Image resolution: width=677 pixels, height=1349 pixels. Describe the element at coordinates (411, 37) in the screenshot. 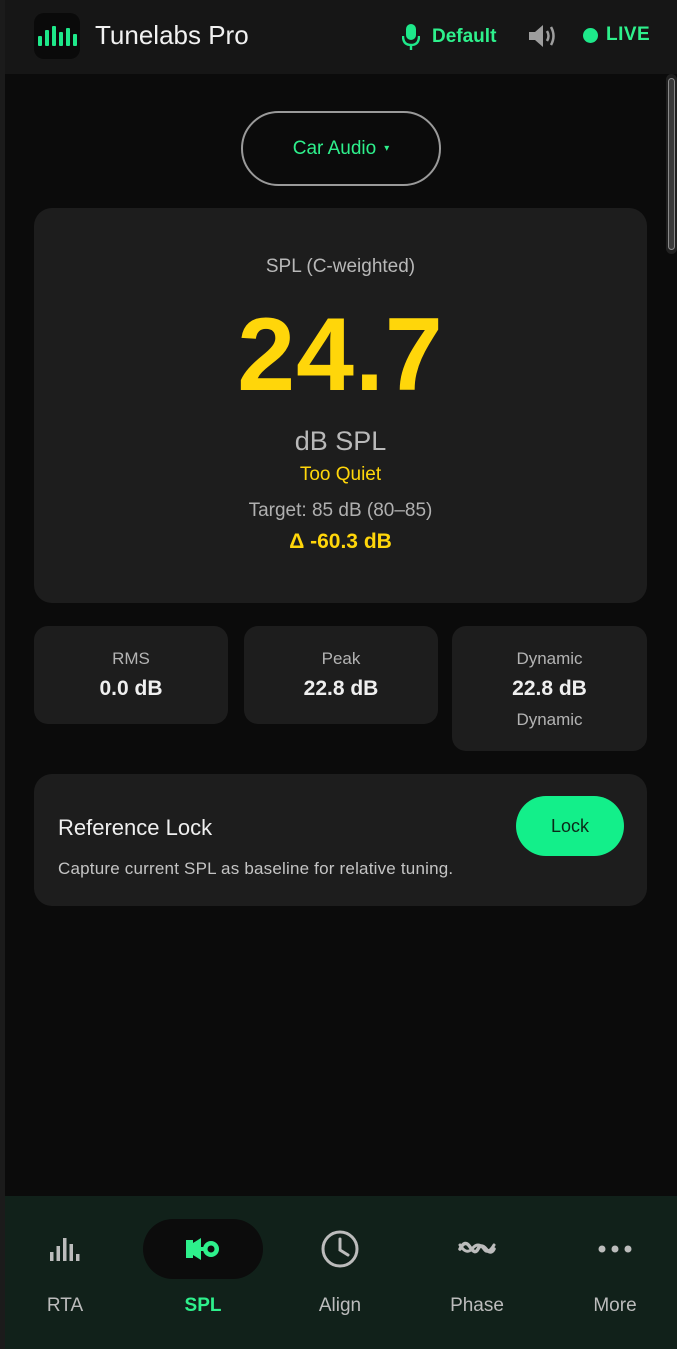

I see `microphone-icon` at that location.